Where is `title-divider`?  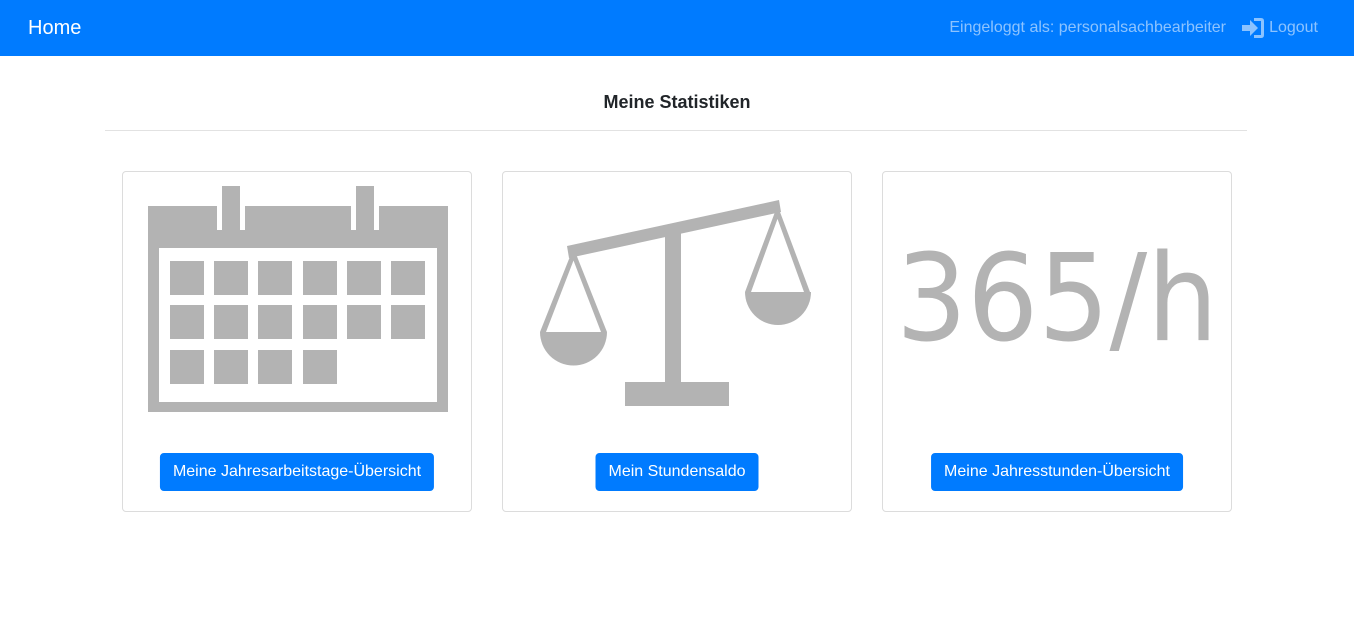
title-divider is located at coordinates (676, 130).